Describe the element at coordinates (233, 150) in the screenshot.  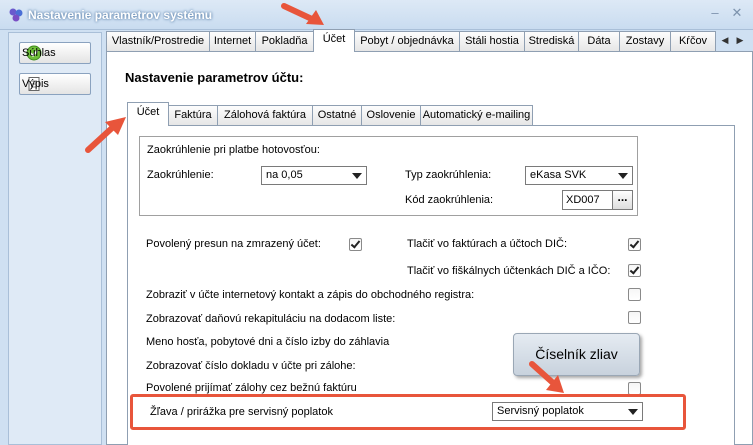
I see `rounding-group-title: Zaokrúhlenie pri platbe hotovosťou:` at that location.